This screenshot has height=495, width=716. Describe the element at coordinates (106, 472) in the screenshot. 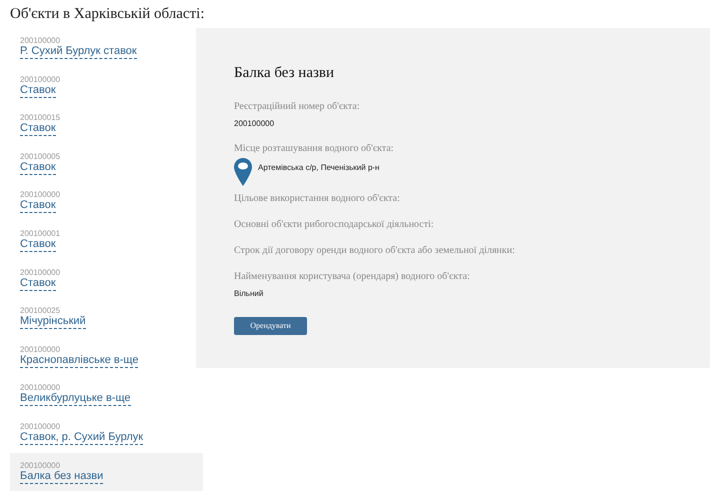

I see `object-list-item: 200100000 Балка без назви` at that location.